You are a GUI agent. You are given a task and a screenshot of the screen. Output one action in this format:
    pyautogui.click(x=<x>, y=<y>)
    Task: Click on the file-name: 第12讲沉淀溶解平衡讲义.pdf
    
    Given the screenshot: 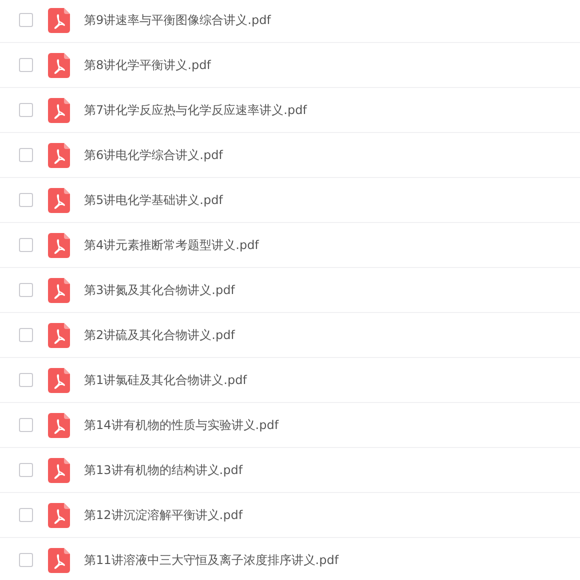 What is the action you would take?
    pyautogui.click(x=163, y=515)
    